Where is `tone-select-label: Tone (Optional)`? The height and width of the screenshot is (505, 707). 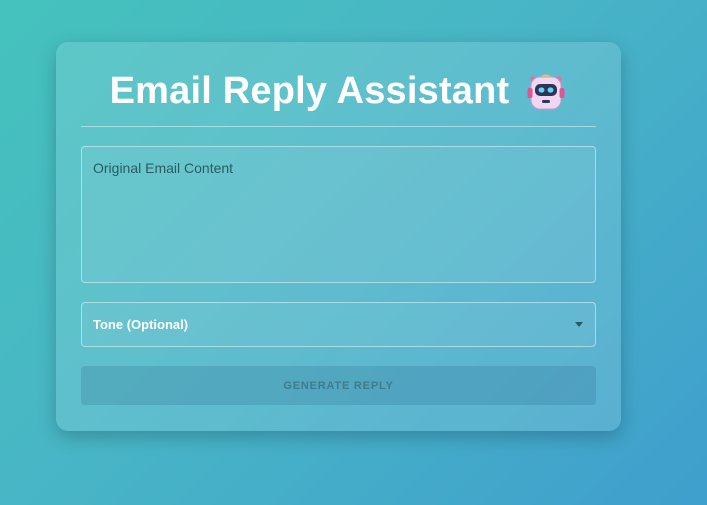 tone-select-label: Tone (Optional) is located at coordinates (141, 324).